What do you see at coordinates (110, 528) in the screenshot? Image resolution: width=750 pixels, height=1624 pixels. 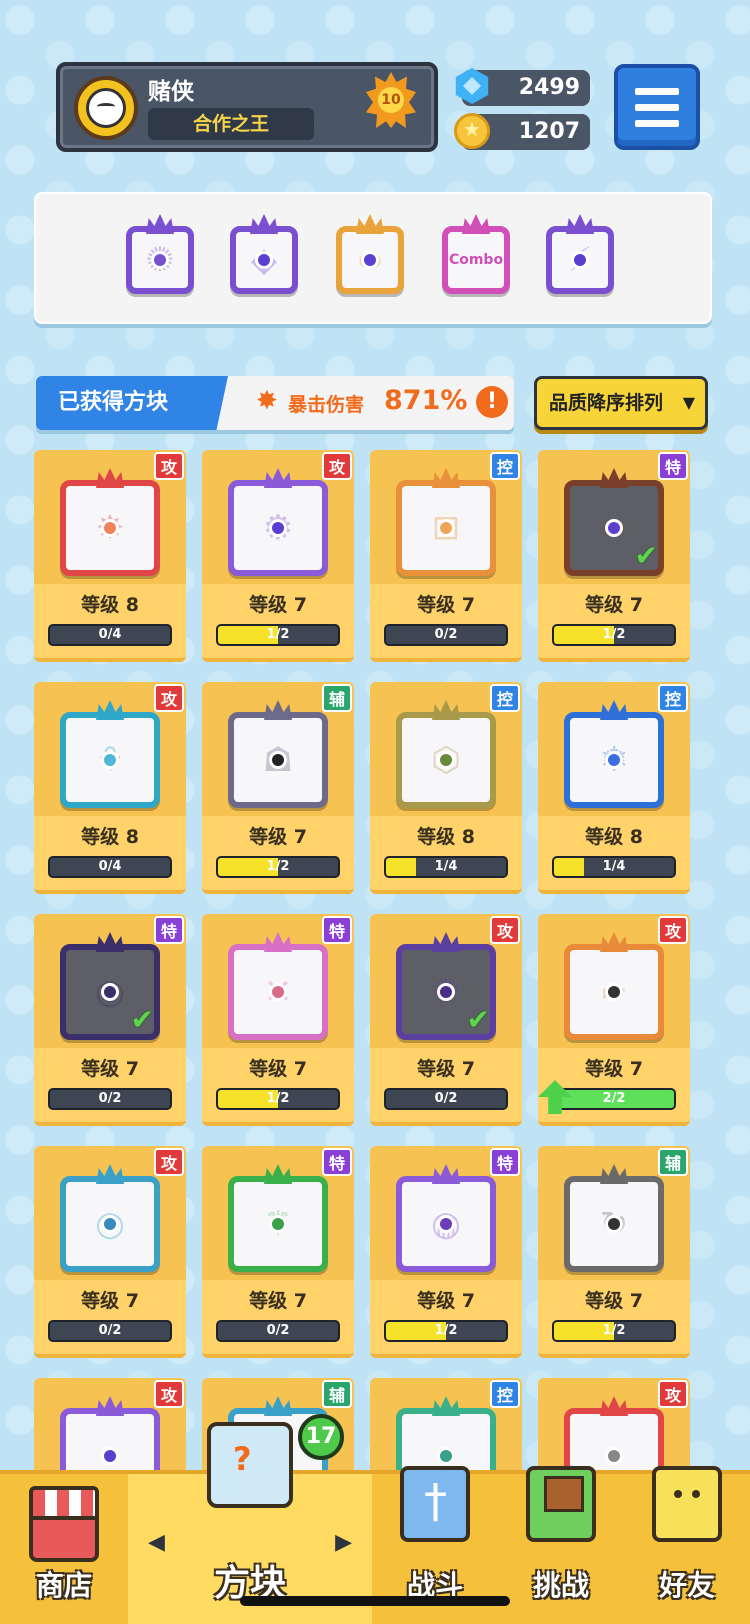 I see `block-tile-wrap: ✸` at bounding box center [110, 528].